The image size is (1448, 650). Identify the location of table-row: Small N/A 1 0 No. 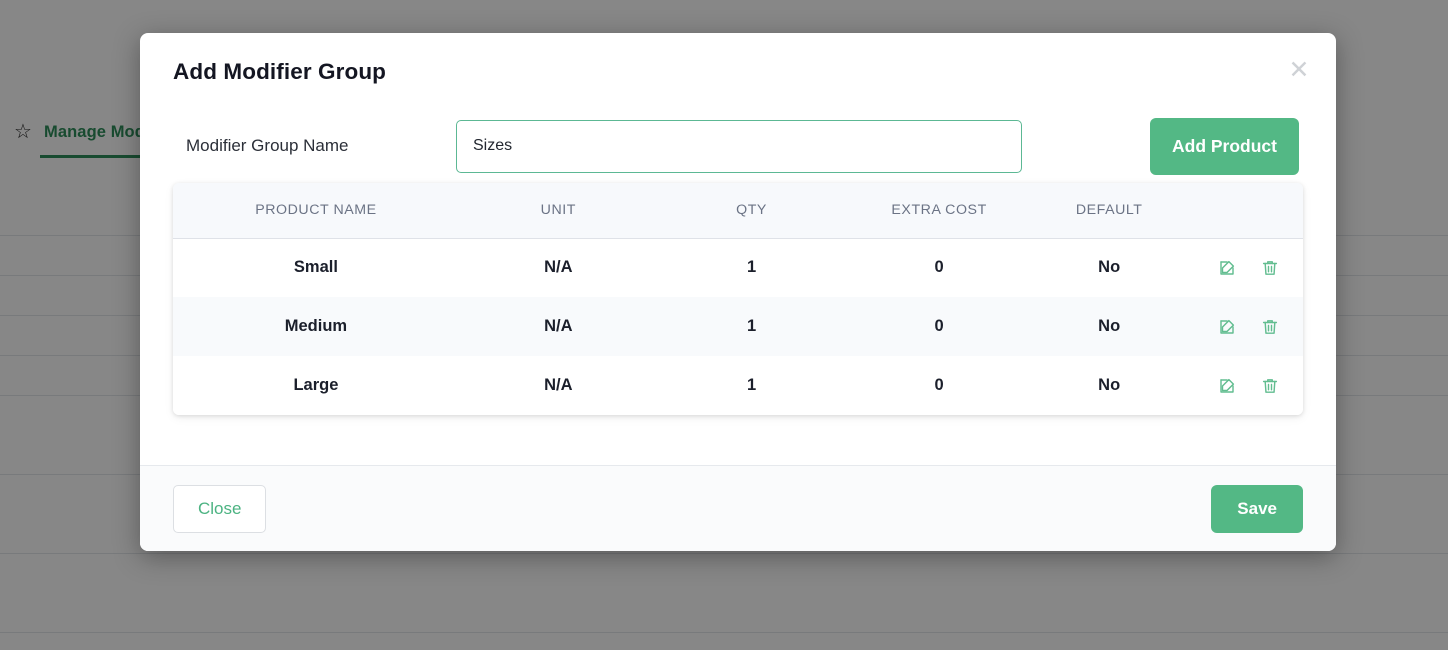
(738, 267).